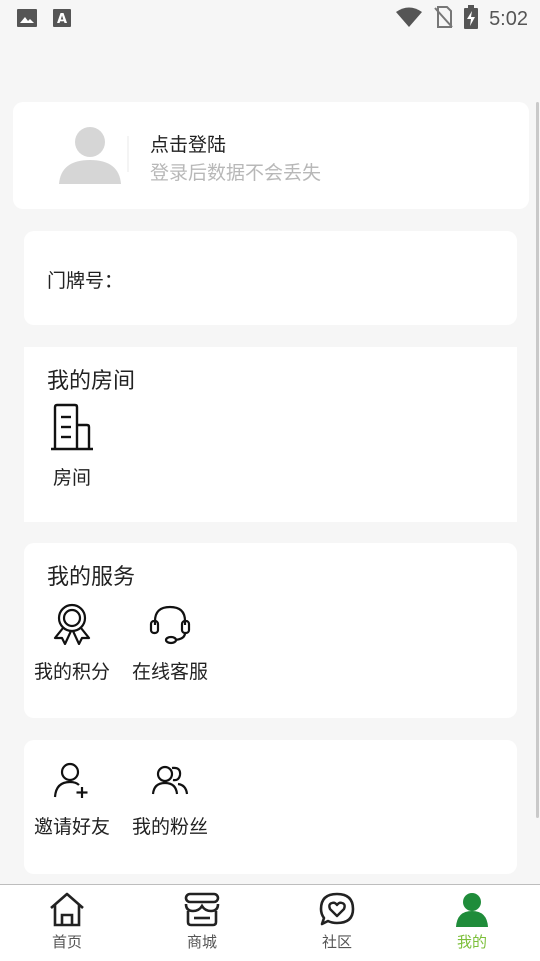 This screenshot has width=540, height=961. What do you see at coordinates (270, 18) in the screenshot?
I see `status-bar: A 5:02` at bounding box center [270, 18].